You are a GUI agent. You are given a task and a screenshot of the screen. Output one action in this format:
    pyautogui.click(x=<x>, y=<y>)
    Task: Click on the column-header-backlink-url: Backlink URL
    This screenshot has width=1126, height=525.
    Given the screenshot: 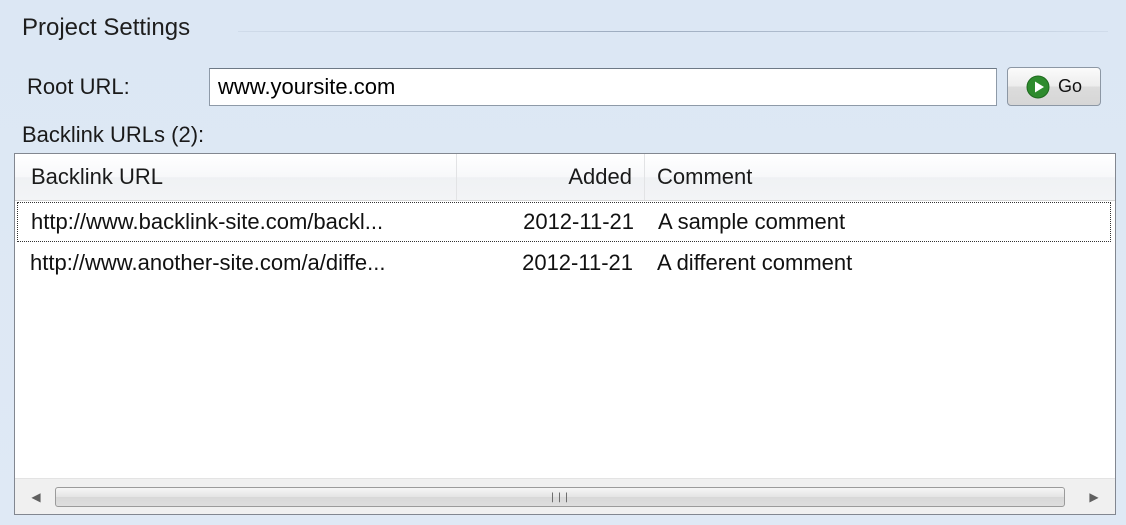 What is the action you would take?
    pyautogui.click(x=236, y=177)
    